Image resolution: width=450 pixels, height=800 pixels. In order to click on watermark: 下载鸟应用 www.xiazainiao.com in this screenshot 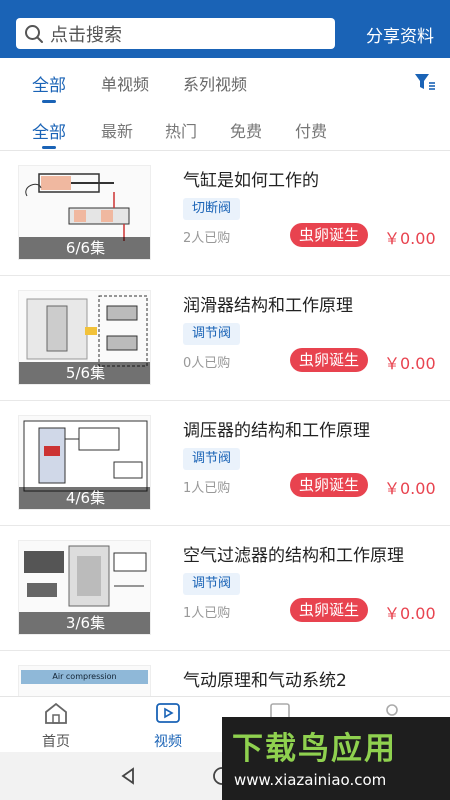, I will do `click(336, 758)`.